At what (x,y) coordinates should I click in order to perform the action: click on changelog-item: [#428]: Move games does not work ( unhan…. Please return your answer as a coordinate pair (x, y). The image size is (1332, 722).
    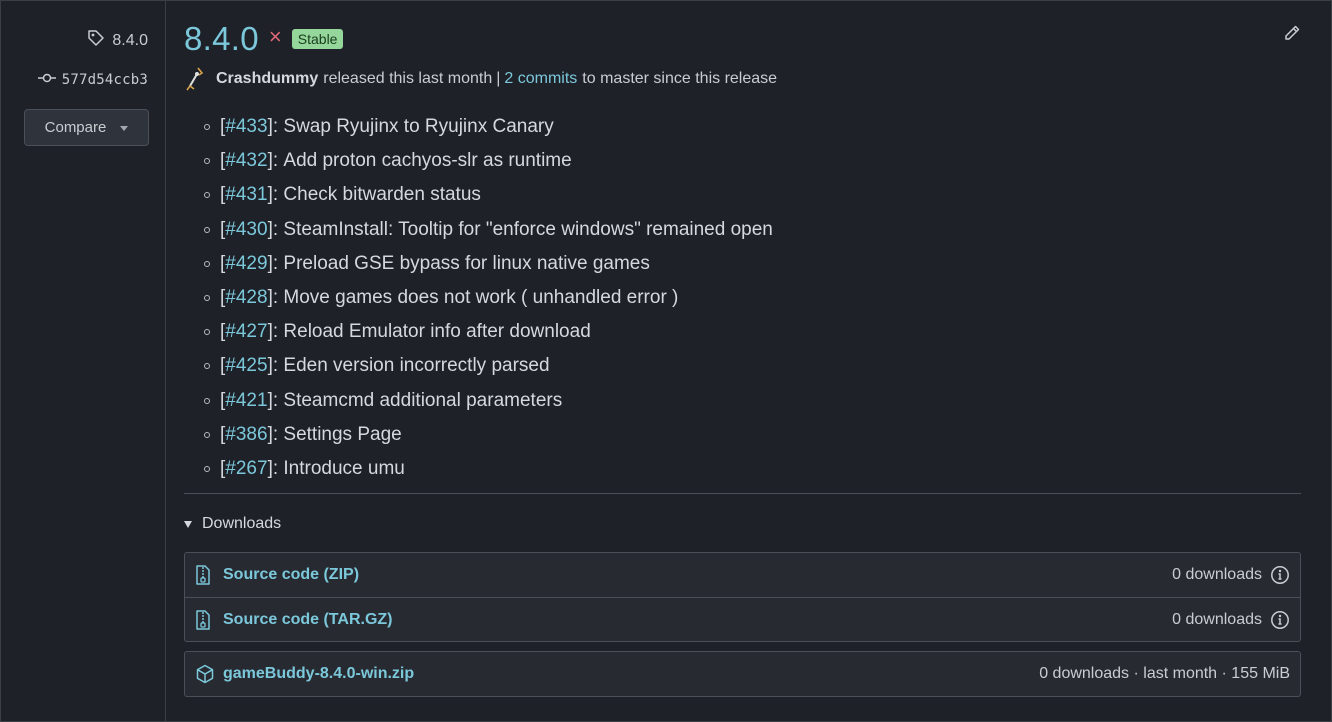
    Looking at the image, I should click on (488, 298).